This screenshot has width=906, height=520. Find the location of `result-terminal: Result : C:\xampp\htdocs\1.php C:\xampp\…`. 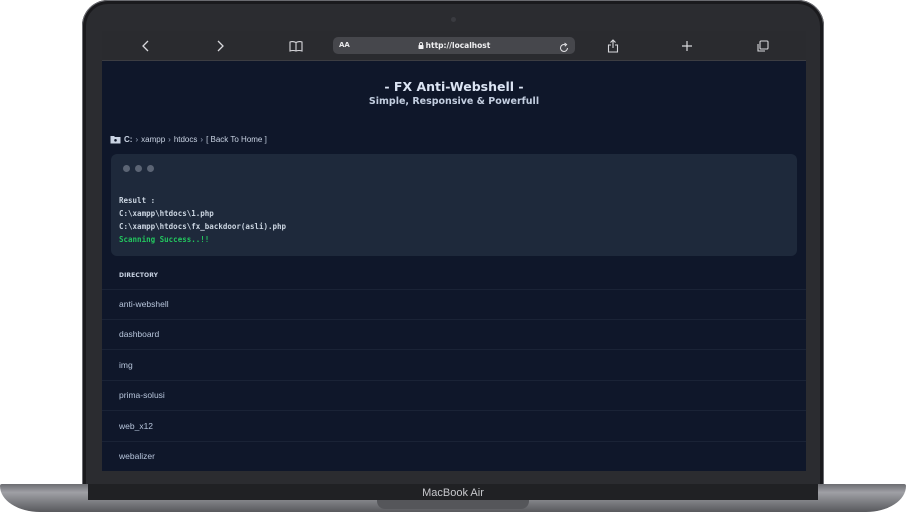

result-terminal: Result : C:\xampp\htdocs\1.php C:\xampp\… is located at coordinates (454, 205).